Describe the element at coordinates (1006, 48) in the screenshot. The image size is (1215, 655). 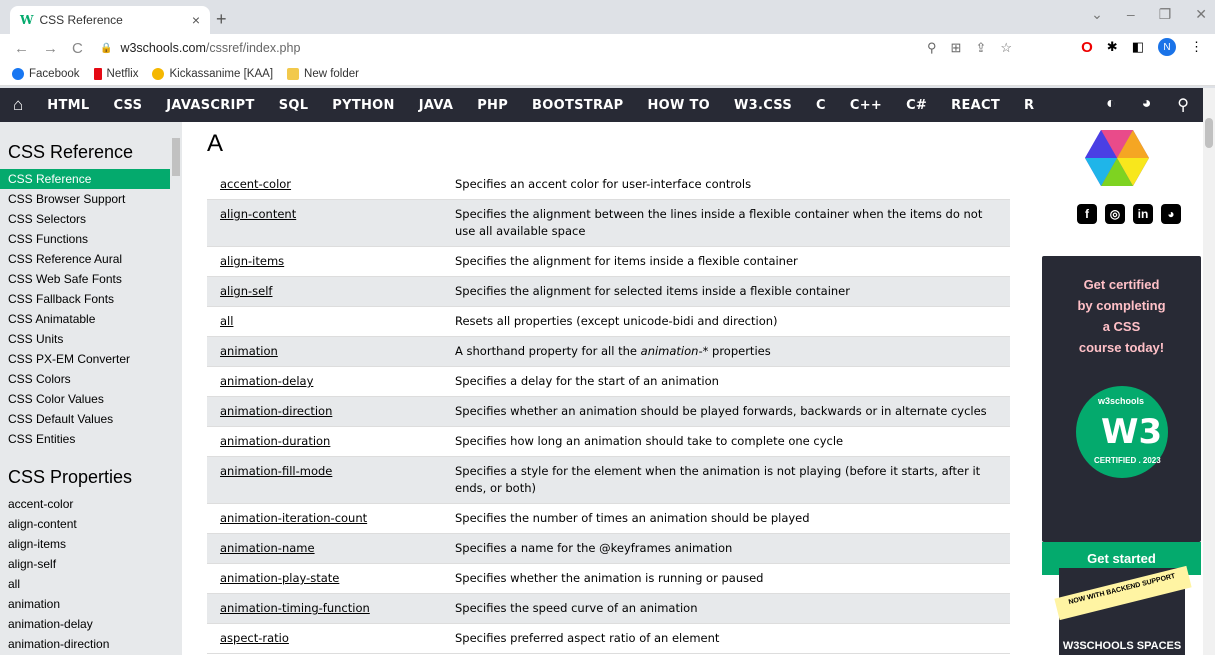
I see `bookmark-star-icon: ☆` at that location.